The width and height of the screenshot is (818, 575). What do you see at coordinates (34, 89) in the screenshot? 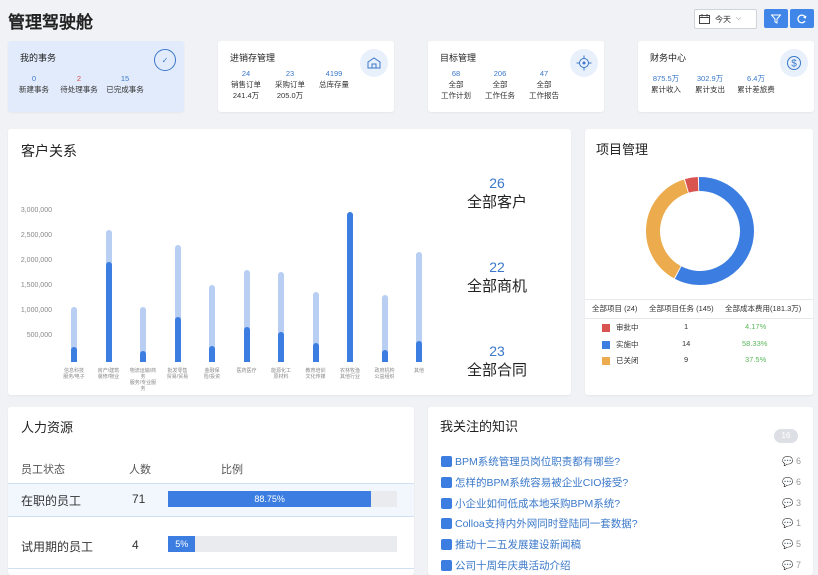
I see `stat-label: 新建事务` at bounding box center [34, 89].